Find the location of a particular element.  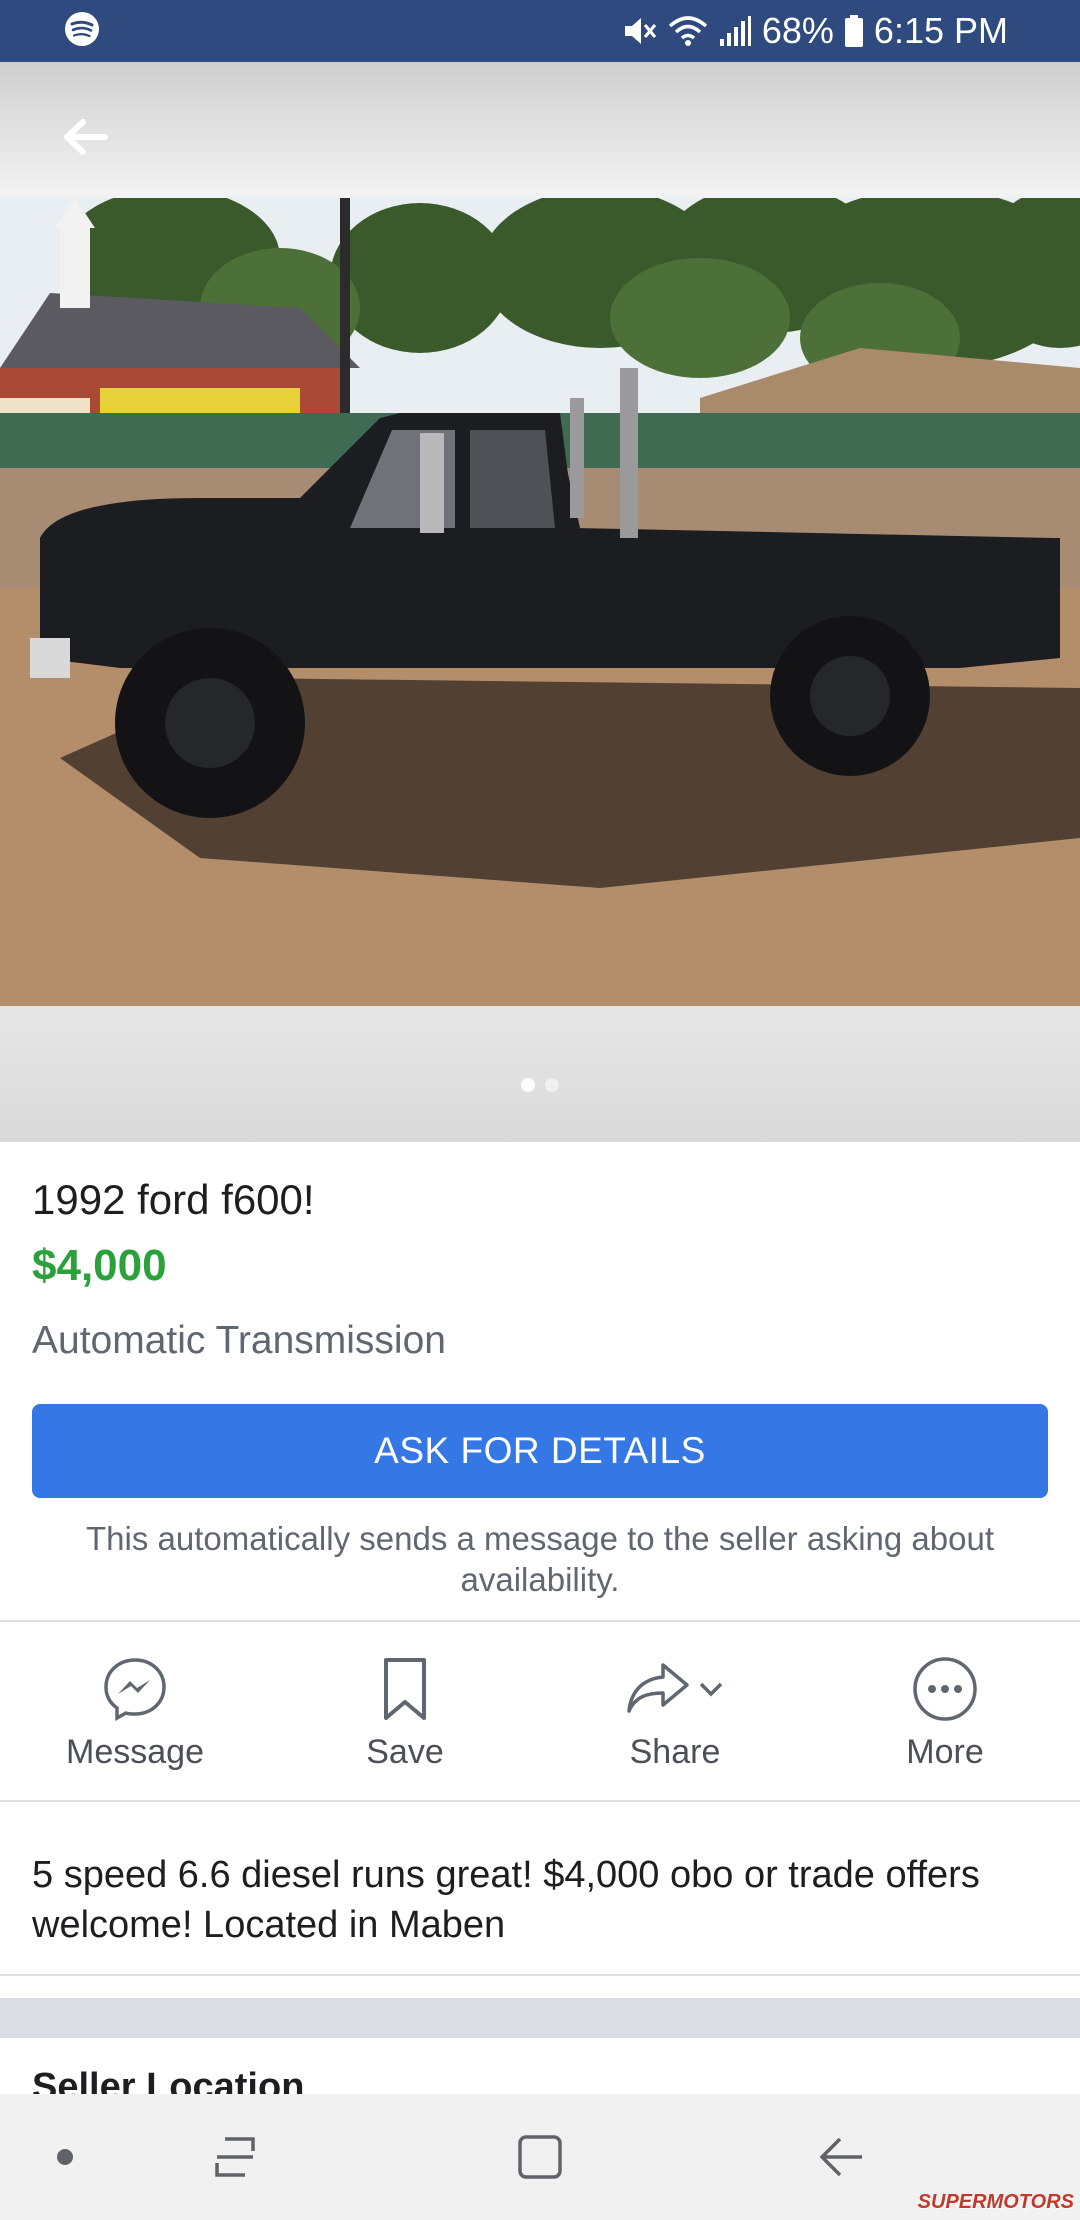

navigation-bar: SUPERMOTORS is located at coordinates (540, 2157).